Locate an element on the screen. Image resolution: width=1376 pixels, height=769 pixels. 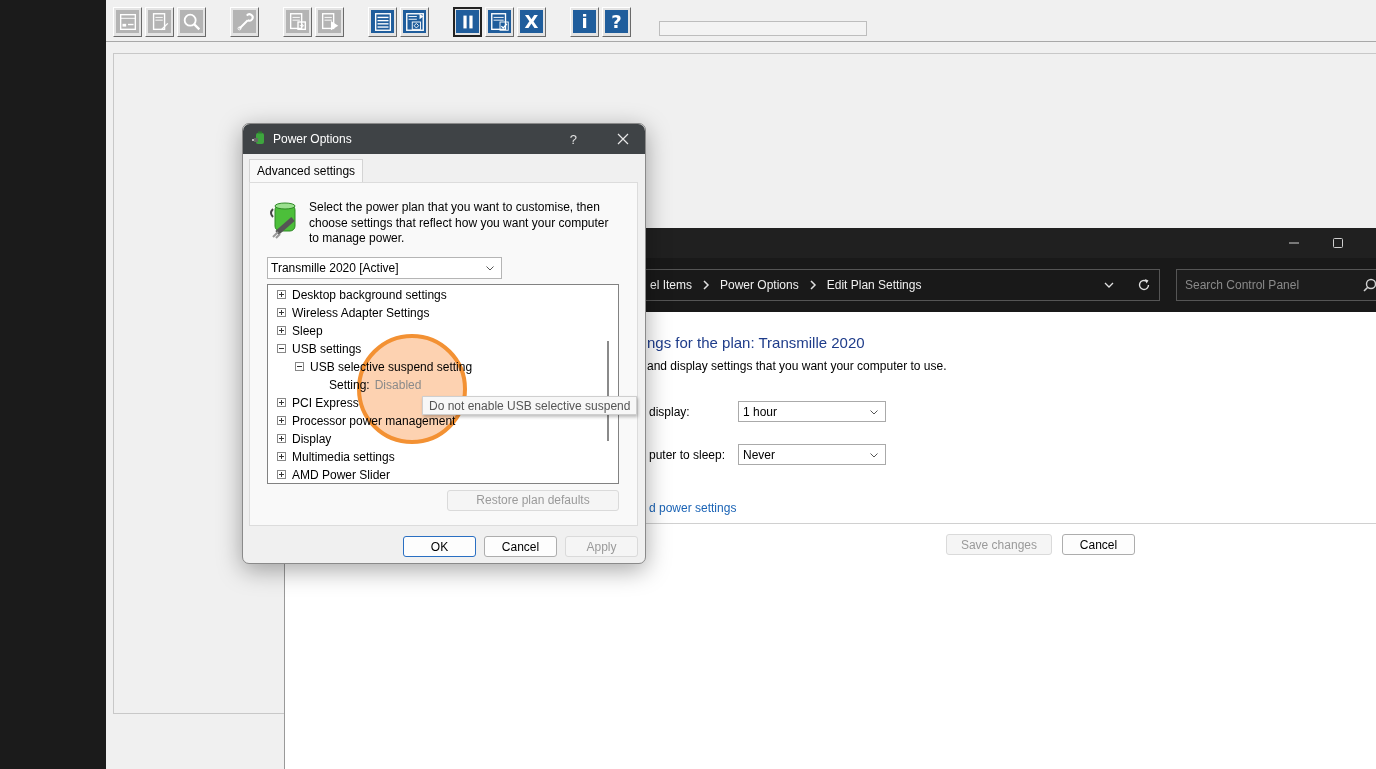
page-heading: ngs for the plan: Transmille 2020 is located at coordinates (756, 342).